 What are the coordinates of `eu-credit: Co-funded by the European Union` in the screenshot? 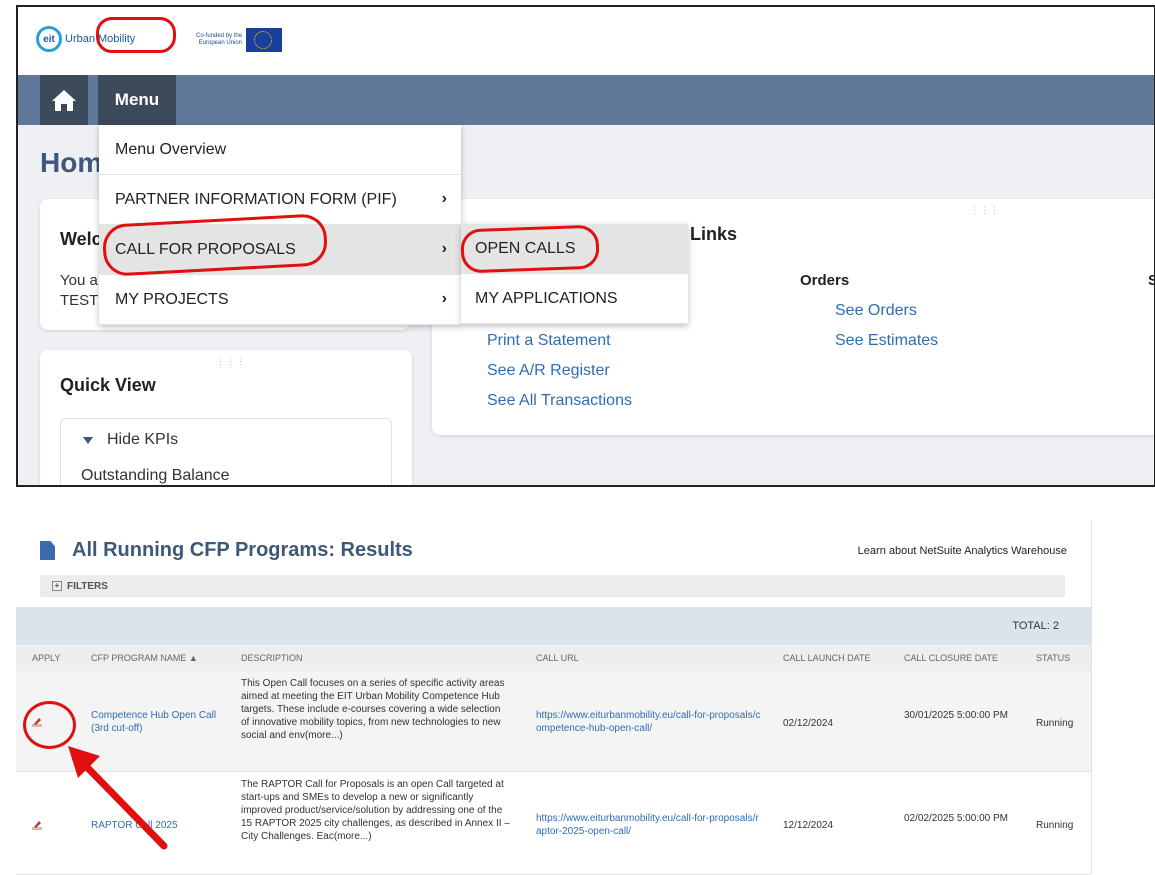 It's located at (239, 40).